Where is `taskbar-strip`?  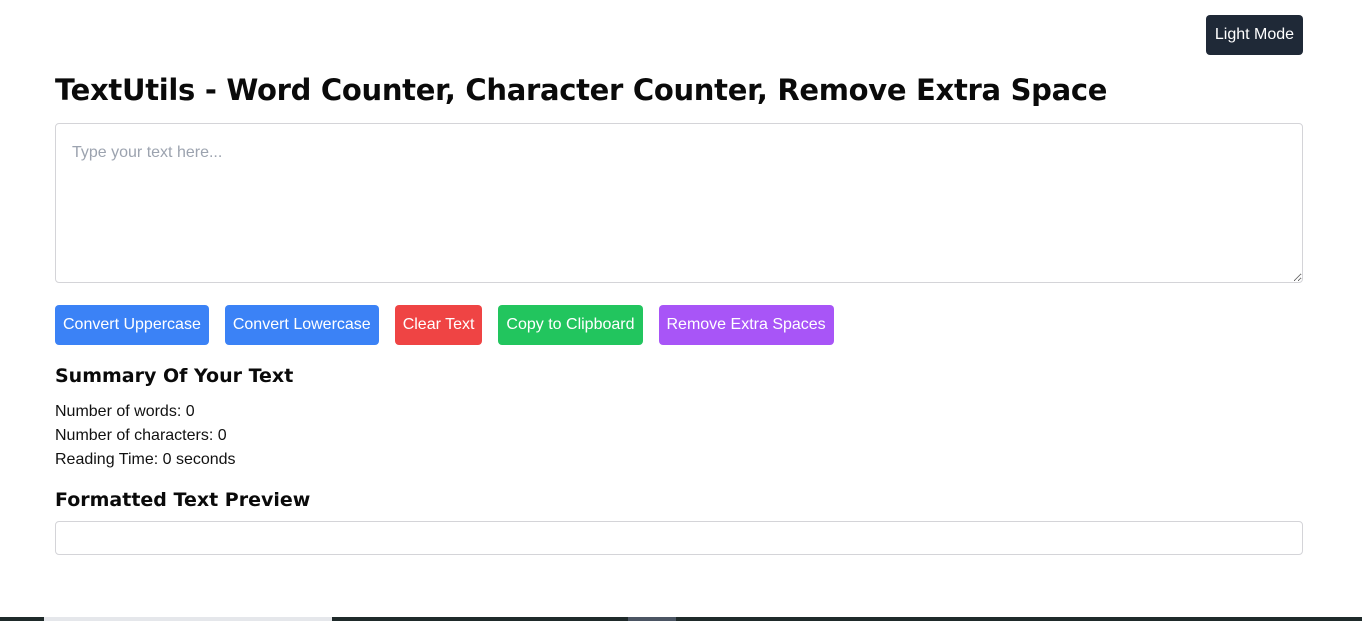
taskbar-strip is located at coordinates (681, 619).